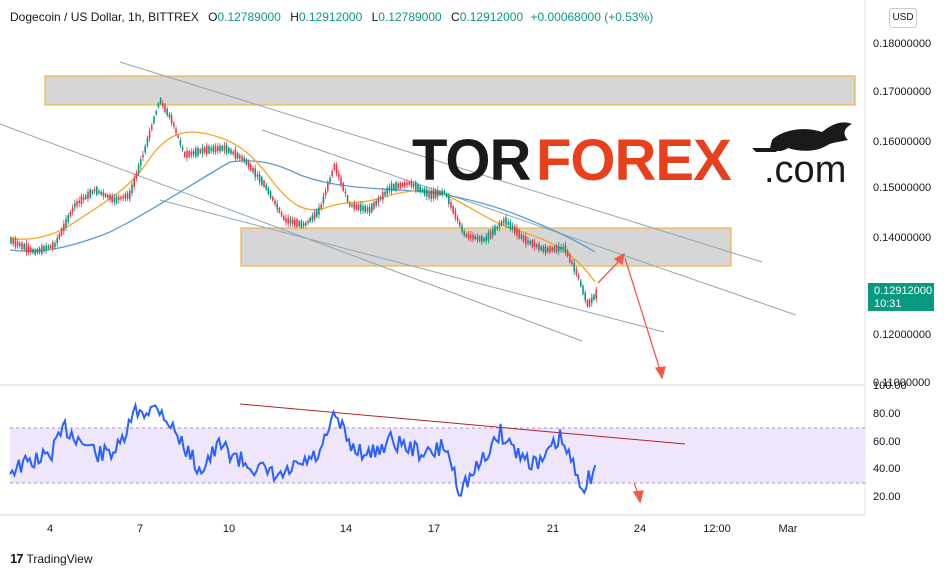 The image size is (948, 573). Describe the element at coordinates (462, 424) in the screenshot. I see `rsi-trendline` at that location.